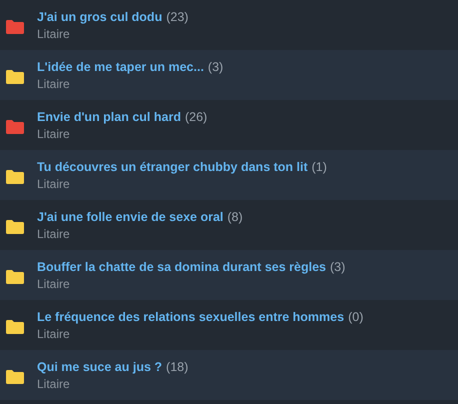 This screenshot has height=404, width=458. I want to click on reply-count: (8), so click(235, 217).